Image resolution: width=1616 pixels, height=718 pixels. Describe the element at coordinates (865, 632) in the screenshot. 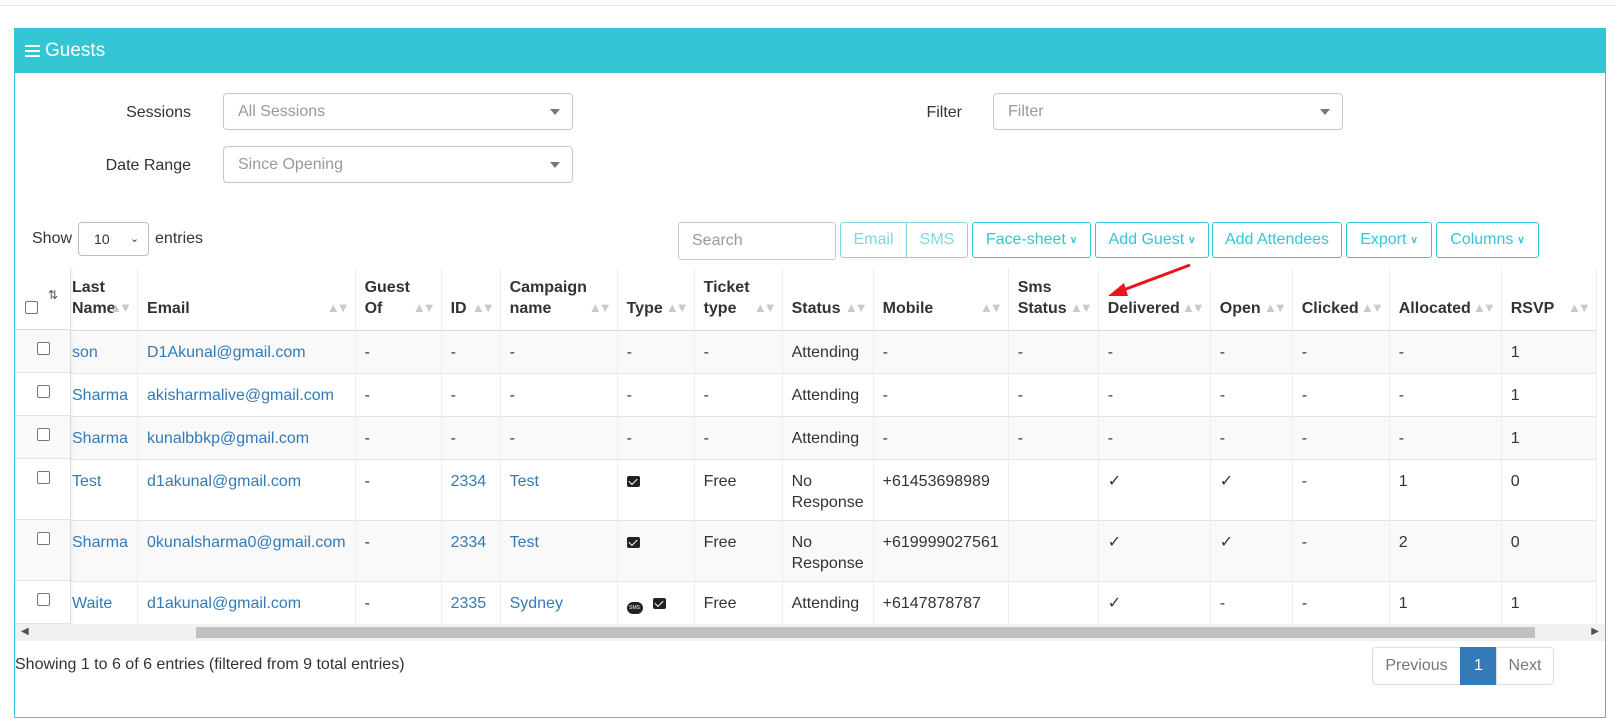

I see `scrollbar-thumb` at that location.